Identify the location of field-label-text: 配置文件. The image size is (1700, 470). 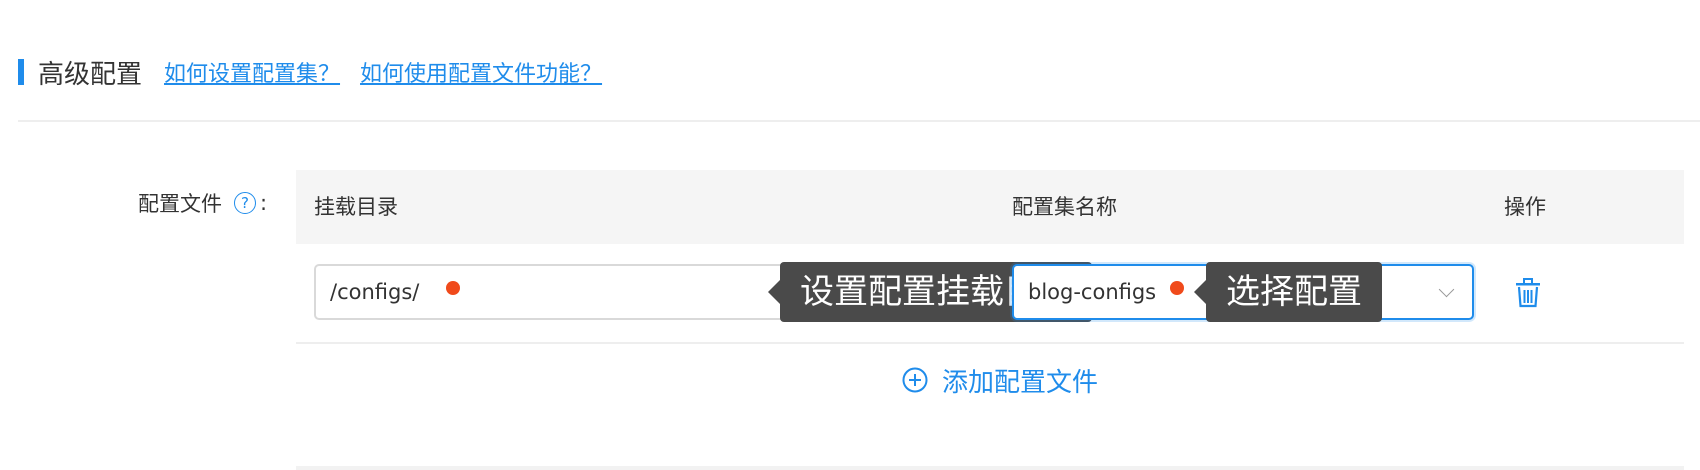
(180, 204).